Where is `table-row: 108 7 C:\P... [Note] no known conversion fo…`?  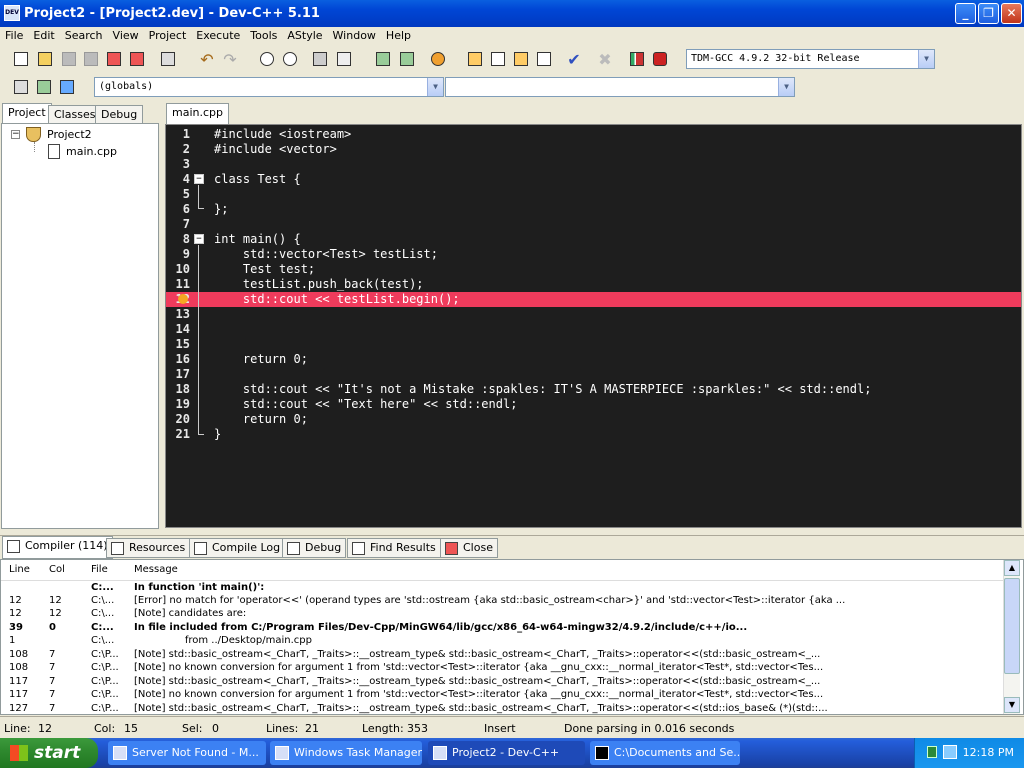
table-row: 108 7 C:\P... [Note] no known conversion fo… is located at coordinates (502, 668).